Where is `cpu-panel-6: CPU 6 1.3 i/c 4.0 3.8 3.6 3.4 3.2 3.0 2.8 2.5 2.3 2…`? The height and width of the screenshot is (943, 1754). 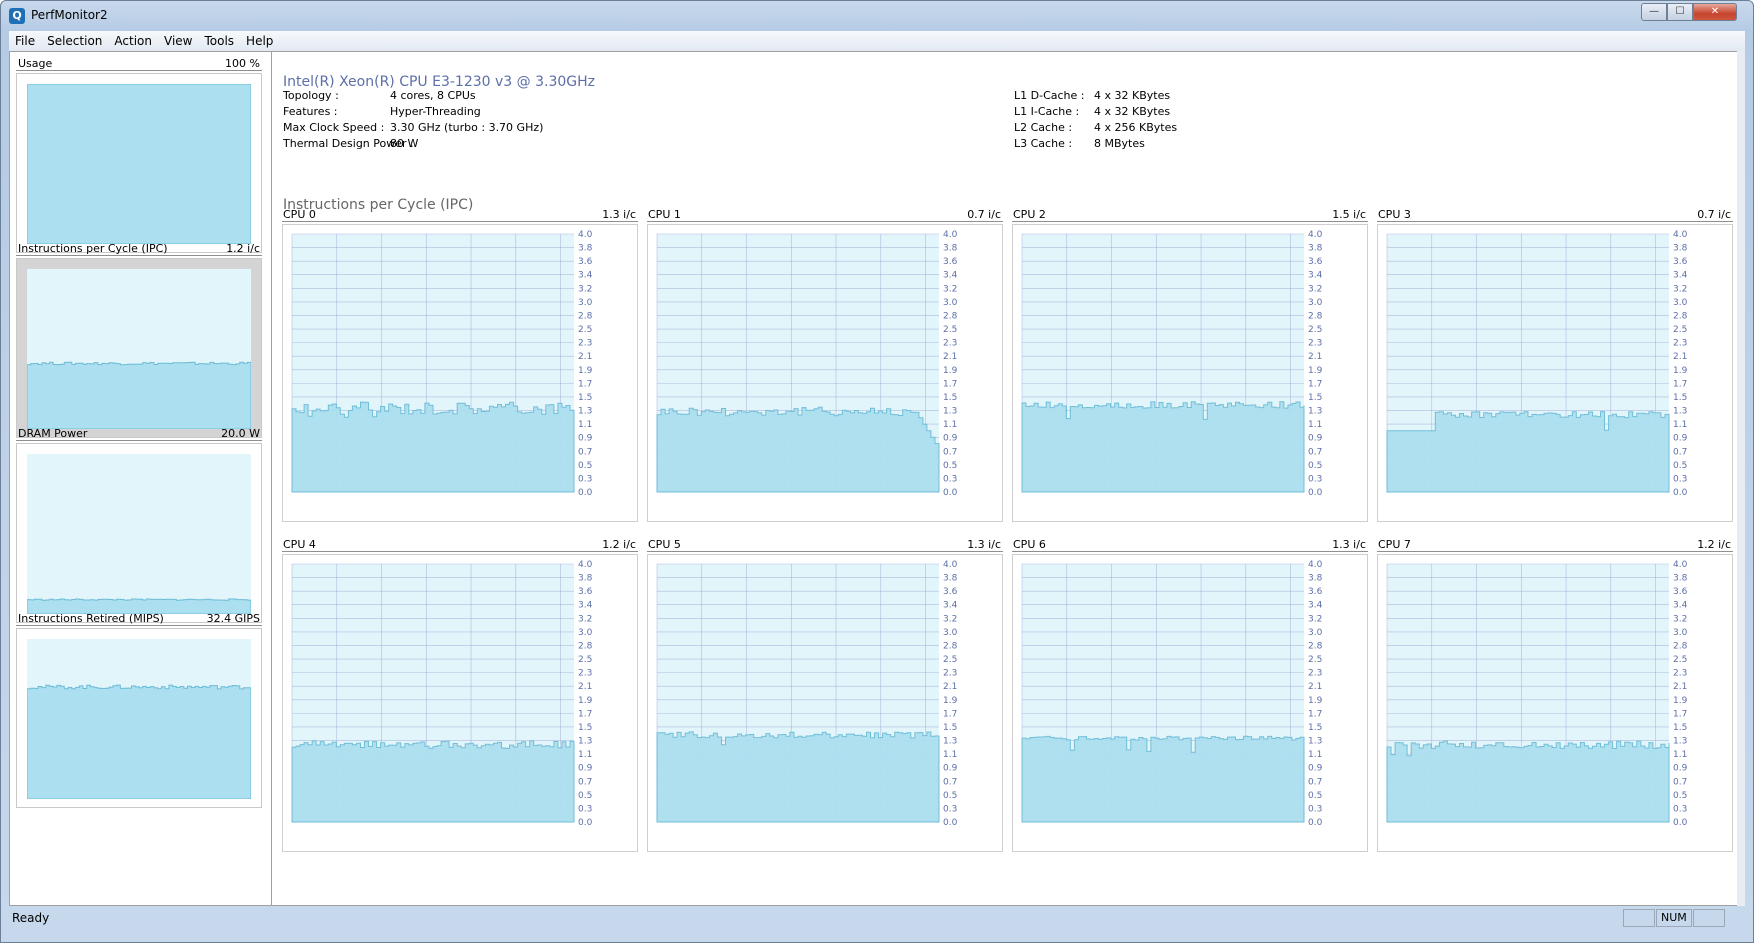 cpu-panel-6: CPU 6 1.3 i/c 4.0 3.8 3.6 3.4 3.2 3.0 2.8 2.5 2.3 2… is located at coordinates (1190, 694).